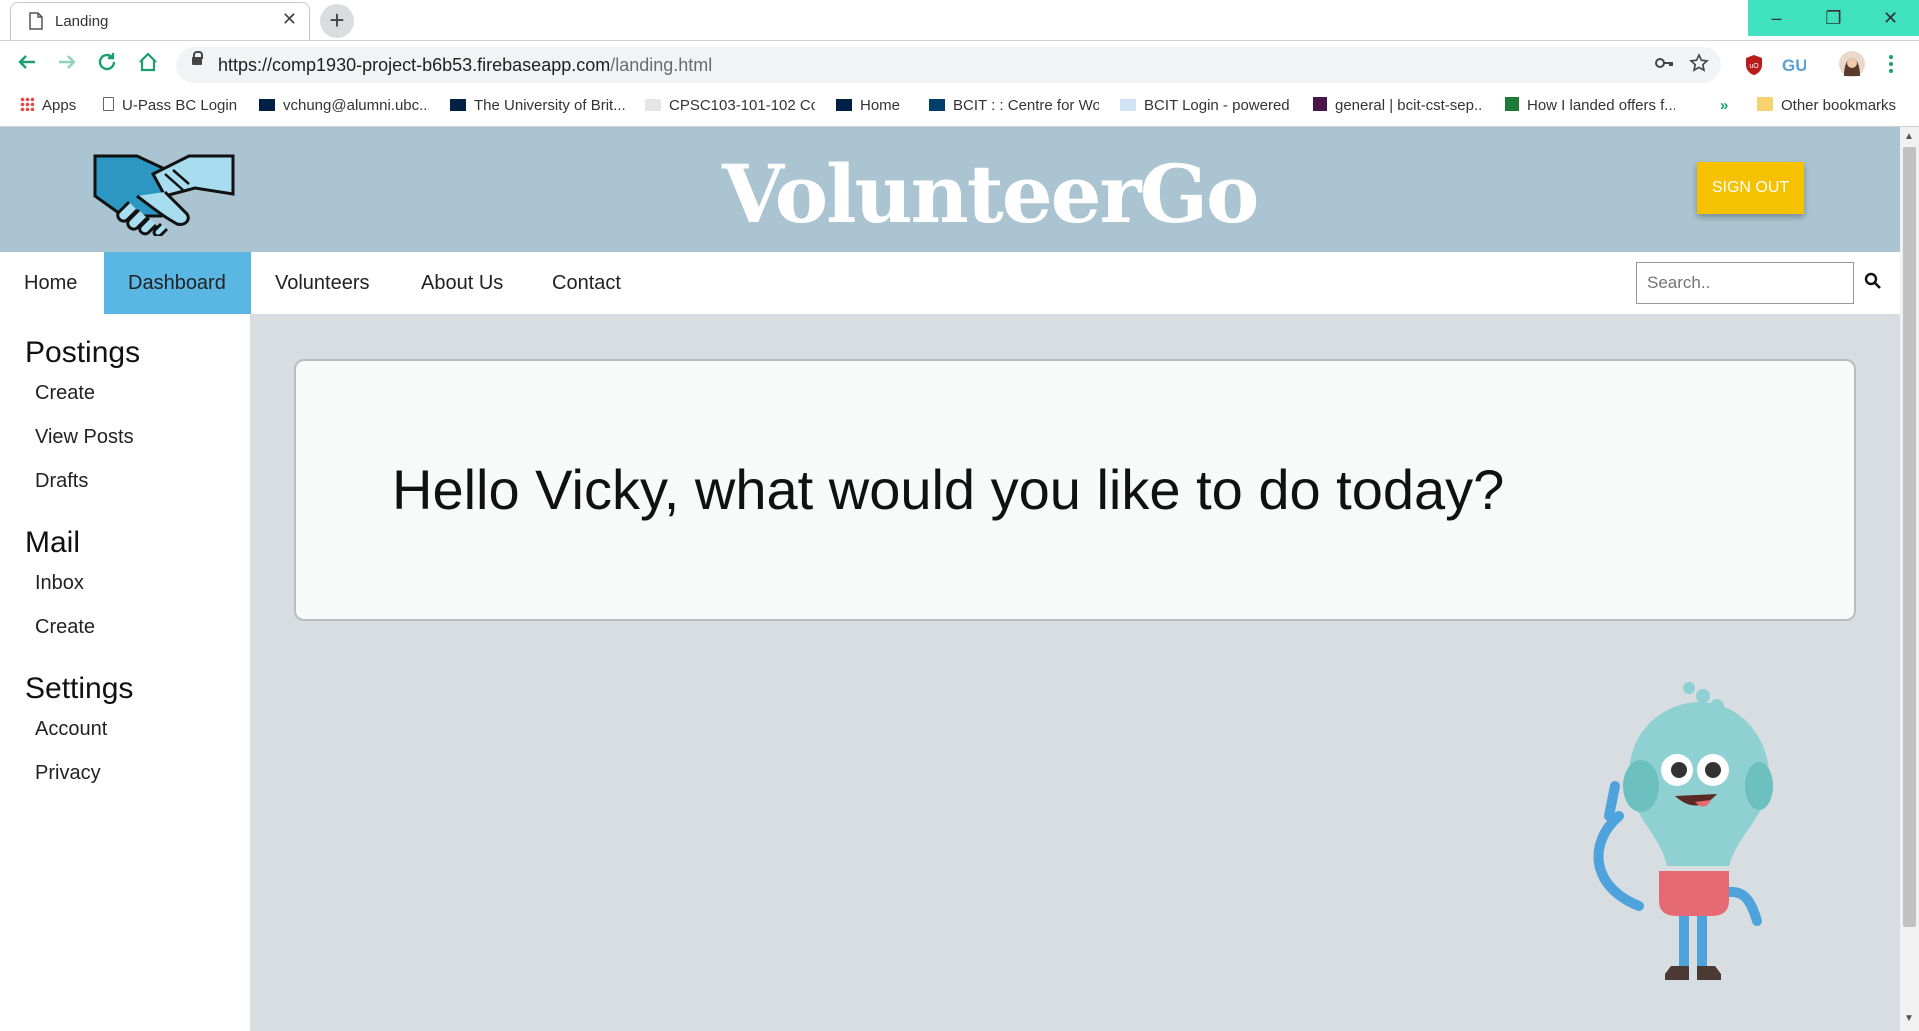 The width and height of the screenshot is (1919, 1031). Describe the element at coordinates (177, 283) in the screenshot. I see `nav-dashboard: Dashboard` at that location.